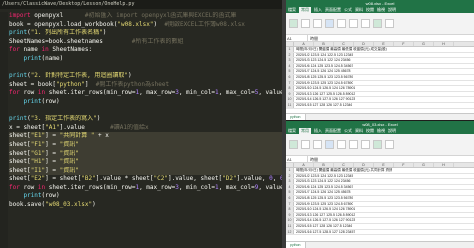 The image size is (474, 248). I want to click on column-header: G, so click(424, 44).